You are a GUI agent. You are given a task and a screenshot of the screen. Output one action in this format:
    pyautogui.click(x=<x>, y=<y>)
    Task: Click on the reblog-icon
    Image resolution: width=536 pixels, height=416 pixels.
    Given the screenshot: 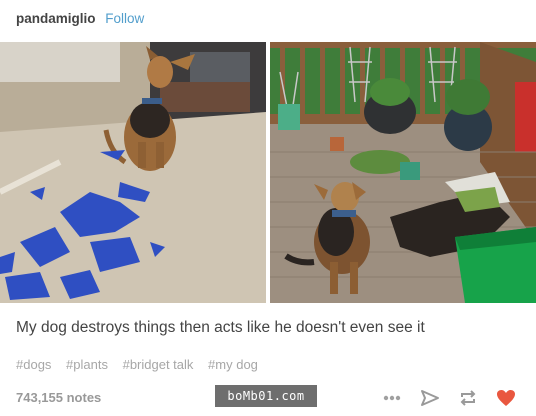 What is the action you would take?
    pyautogui.click(x=468, y=398)
    